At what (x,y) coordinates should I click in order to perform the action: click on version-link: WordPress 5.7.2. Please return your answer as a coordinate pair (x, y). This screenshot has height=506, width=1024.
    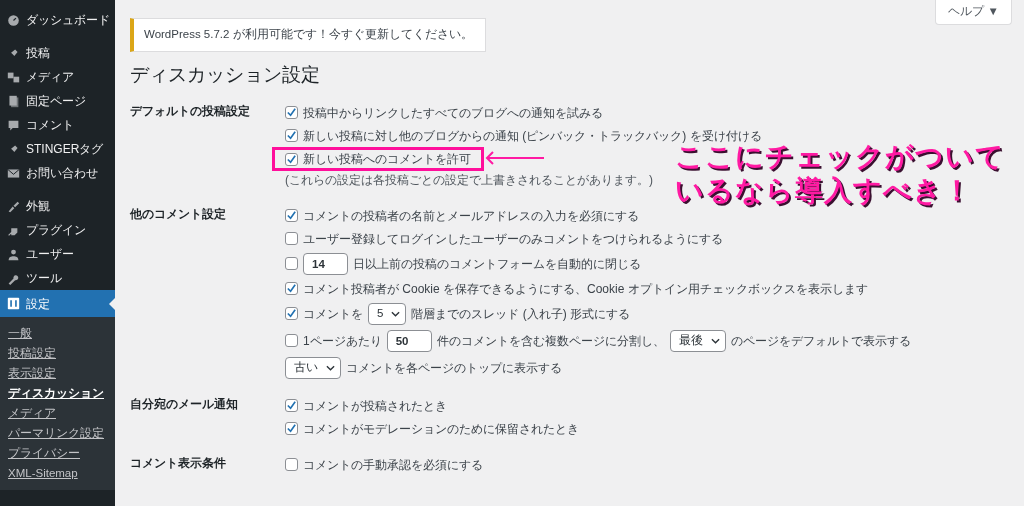
    Looking at the image, I should click on (187, 34).